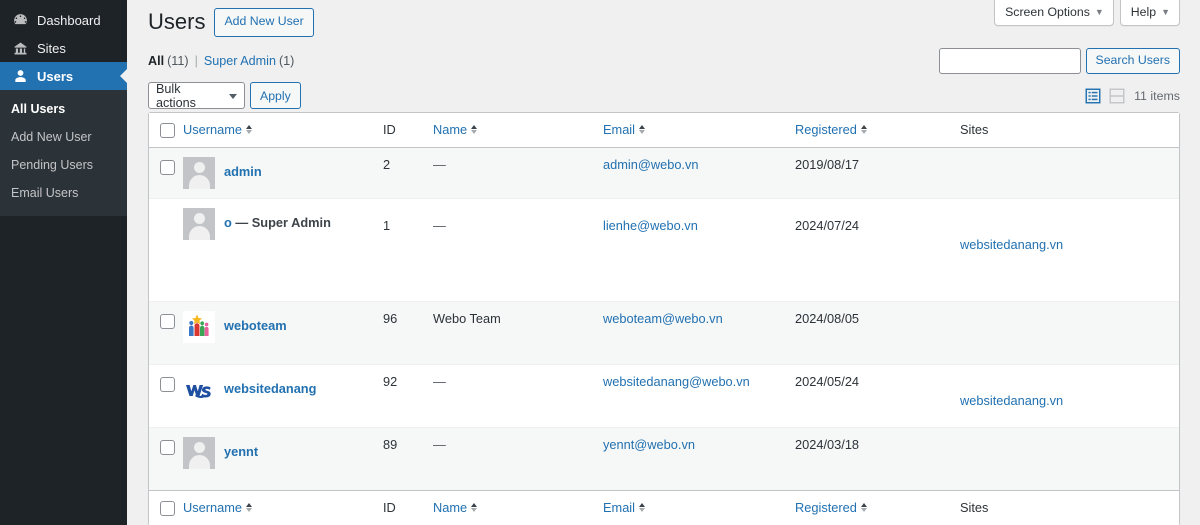 This screenshot has width=1200, height=525. Describe the element at coordinates (699, 507) in the screenshot. I see `column-footer-email: Email` at that location.